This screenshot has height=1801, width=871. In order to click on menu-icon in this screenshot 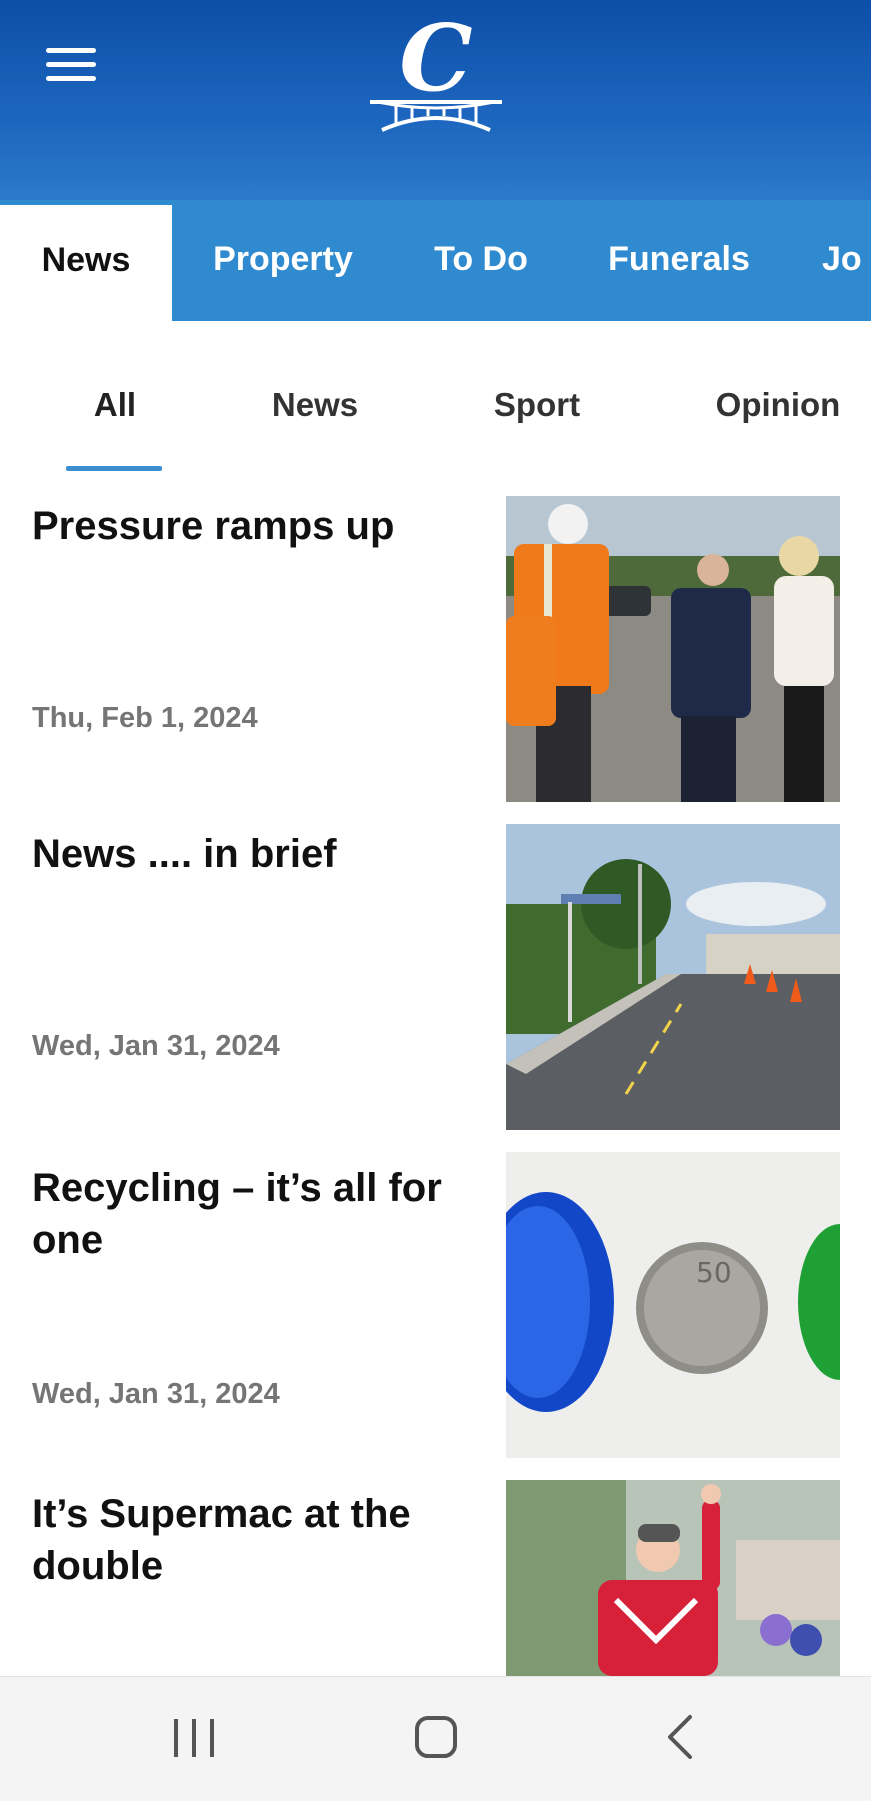, I will do `click(71, 66)`.